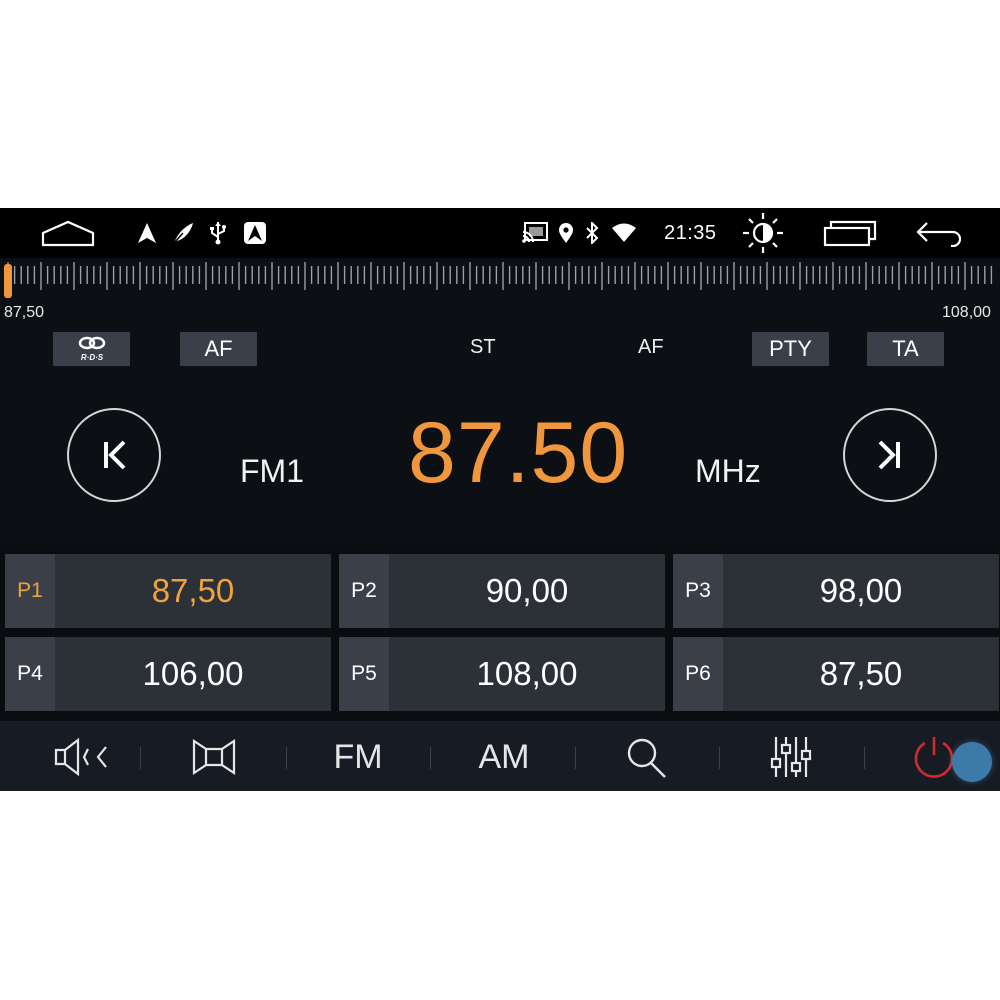 The width and height of the screenshot is (1000, 1000). What do you see at coordinates (698, 591) in the screenshot?
I see `preset-label: P3` at bounding box center [698, 591].